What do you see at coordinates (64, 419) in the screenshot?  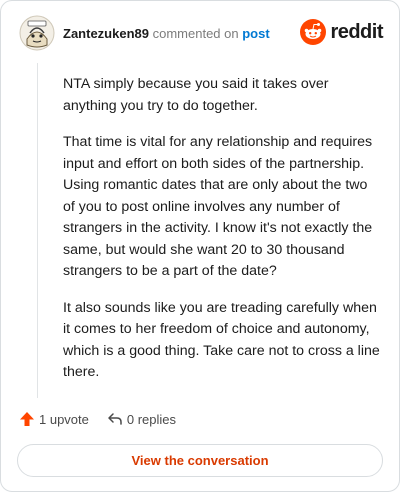 I see `upvote-count: 1 upvote` at bounding box center [64, 419].